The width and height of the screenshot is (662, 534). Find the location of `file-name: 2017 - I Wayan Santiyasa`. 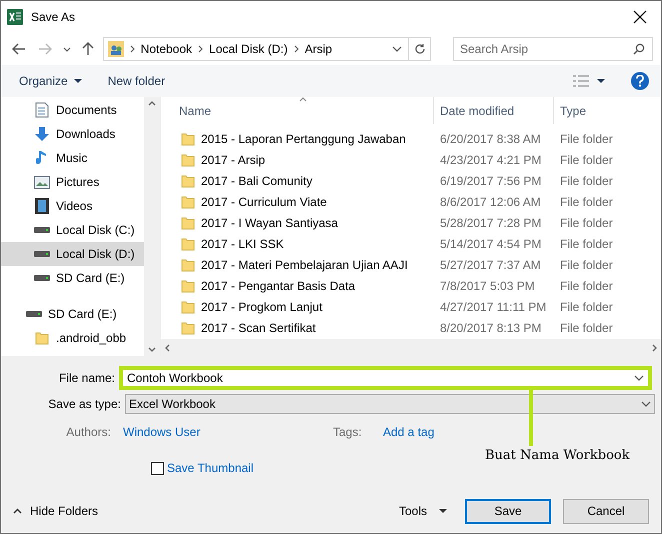

file-name: 2017 - I Wayan Santiyasa is located at coordinates (269, 223).